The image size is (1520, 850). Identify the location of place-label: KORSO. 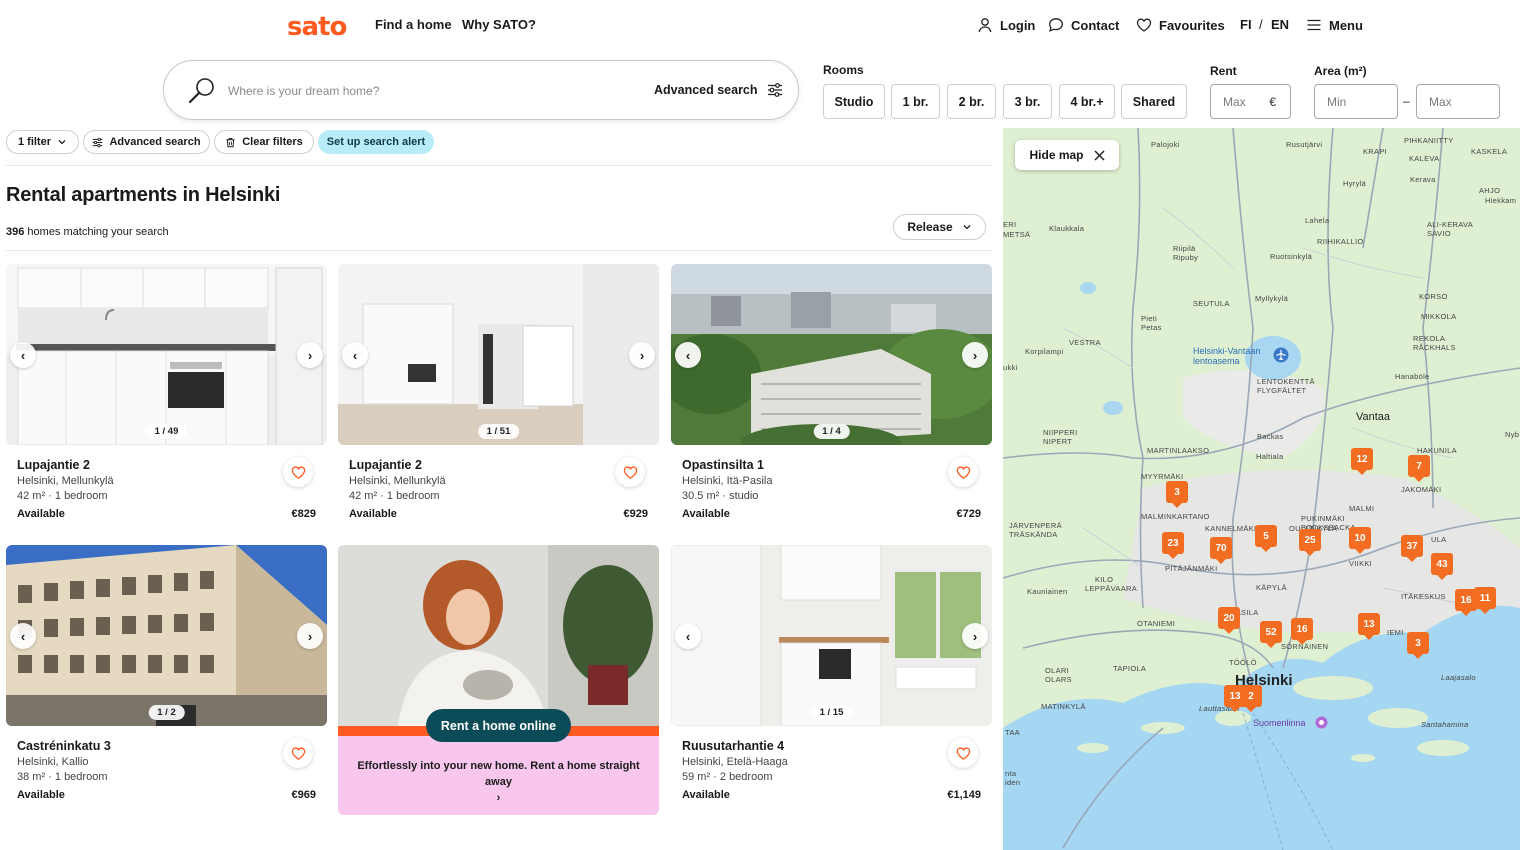
(1433, 296).